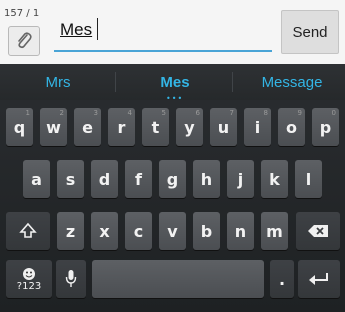 Image resolution: width=345 pixels, height=312 pixels. I want to click on key-label: l, so click(308, 179).